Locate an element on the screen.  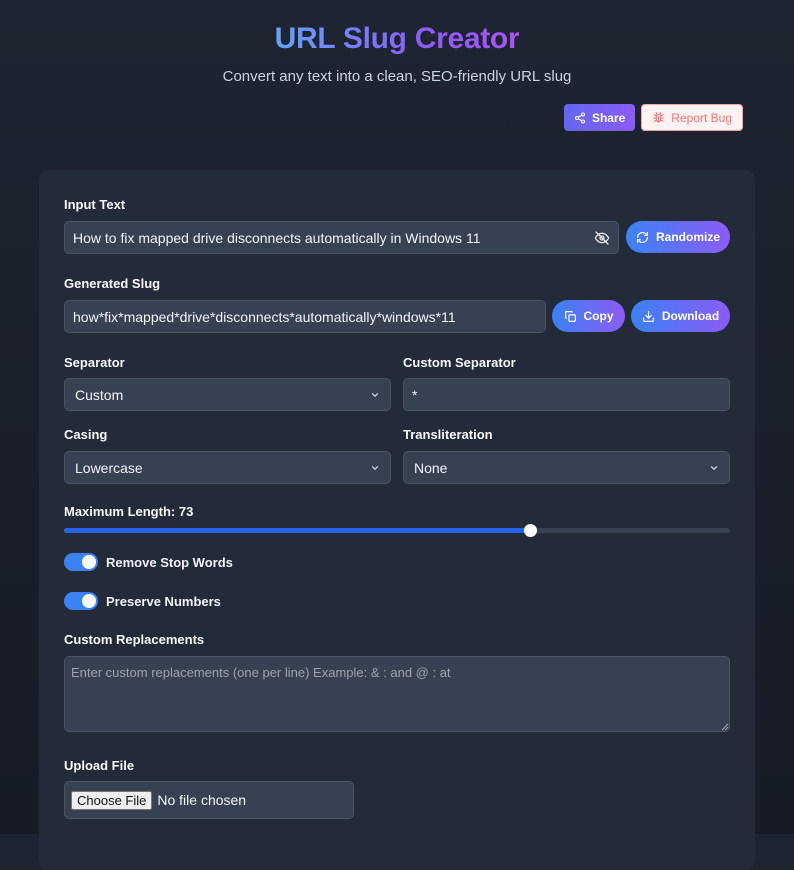
eye-off-icon is located at coordinates (602, 238).